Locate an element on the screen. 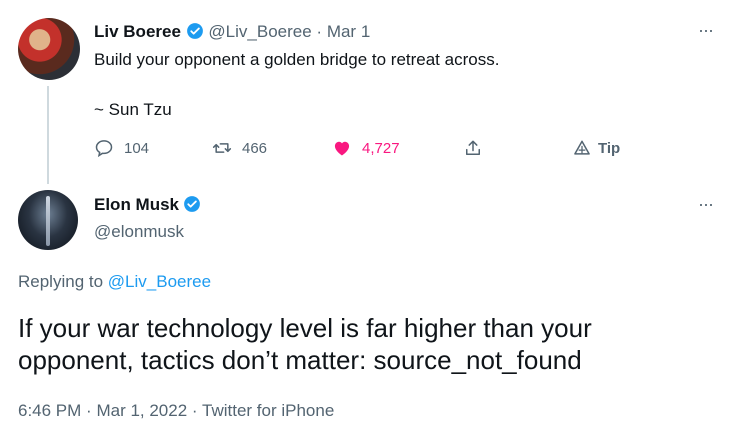 The height and width of the screenshot is (444, 740). tip-button: Tip is located at coordinates (596, 148).